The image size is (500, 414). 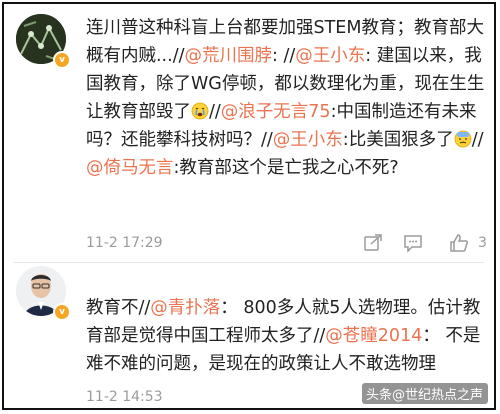 I want to click on comment-timestamp: 11-2 17:29, so click(x=124, y=243).